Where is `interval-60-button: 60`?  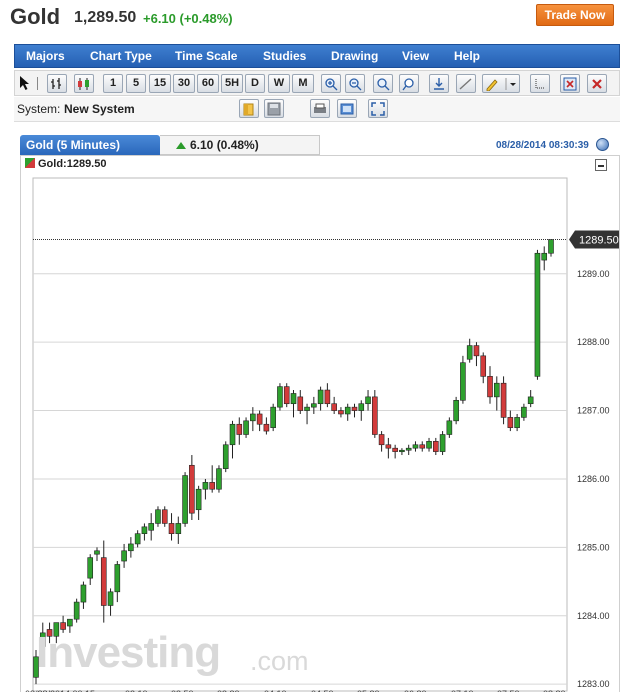
interval-60-button: 60 is located at coordinates (208, 83).